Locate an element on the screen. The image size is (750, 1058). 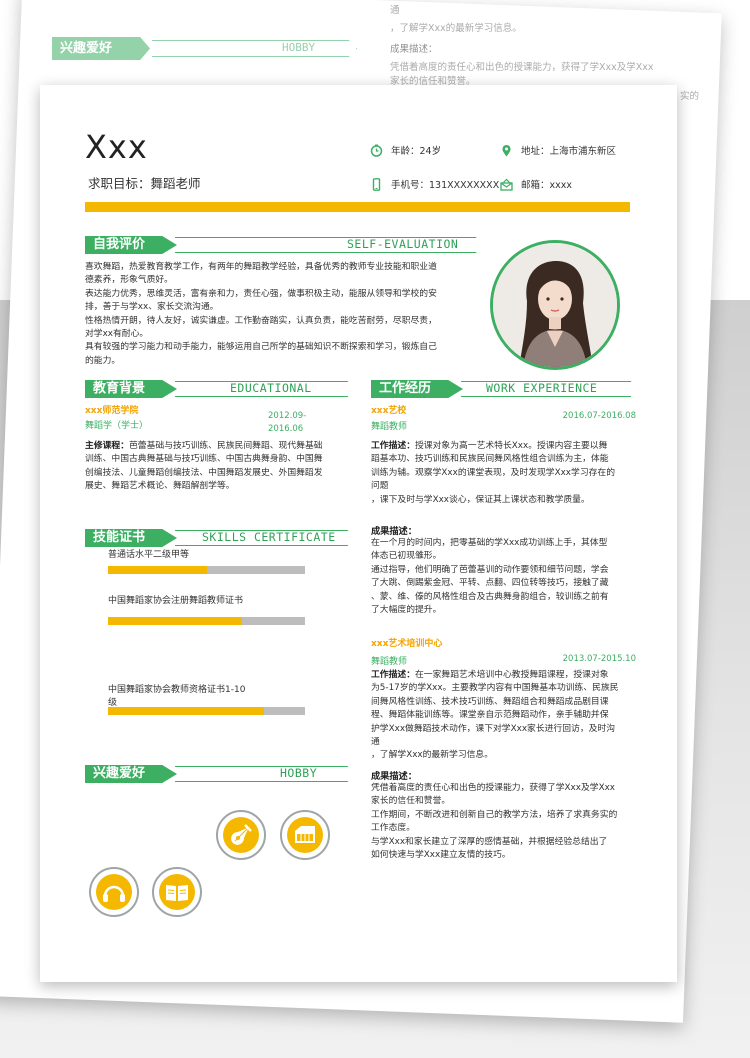
address-text: 地址：上海市浦东新区 is located at coordinates (569, 151).